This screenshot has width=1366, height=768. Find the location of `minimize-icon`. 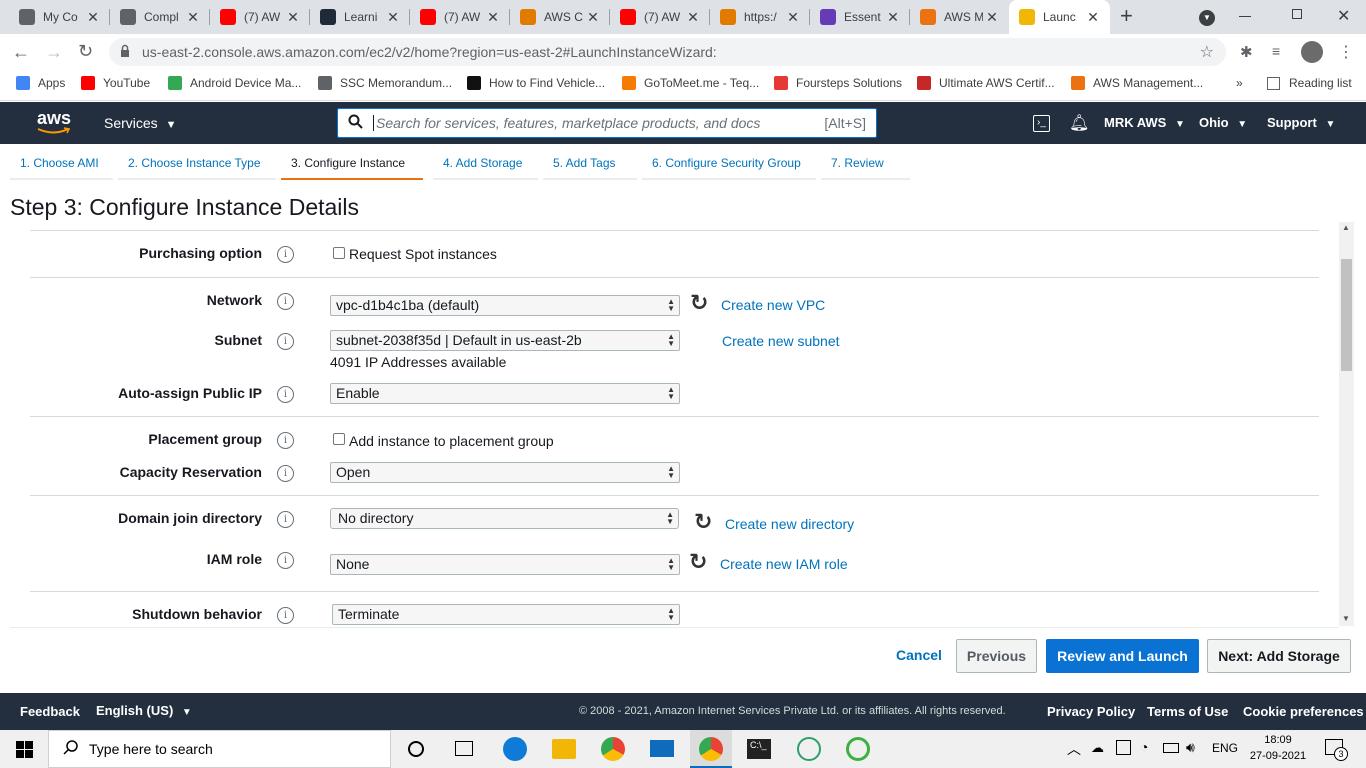

minimize-icon is located at coordinates (1245, 16).